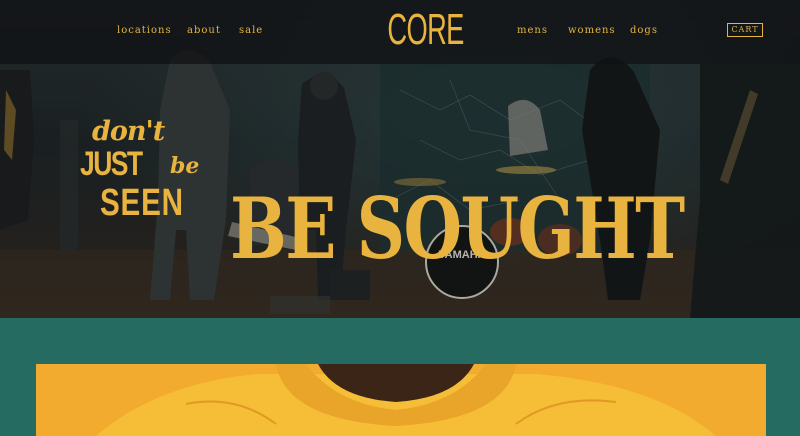 This screenshot has width=800, height=436. What do you see at coordinates (532, 31) in the screenshot?
I see `nav-link-mens: mens` at bounding box center [532, 31].